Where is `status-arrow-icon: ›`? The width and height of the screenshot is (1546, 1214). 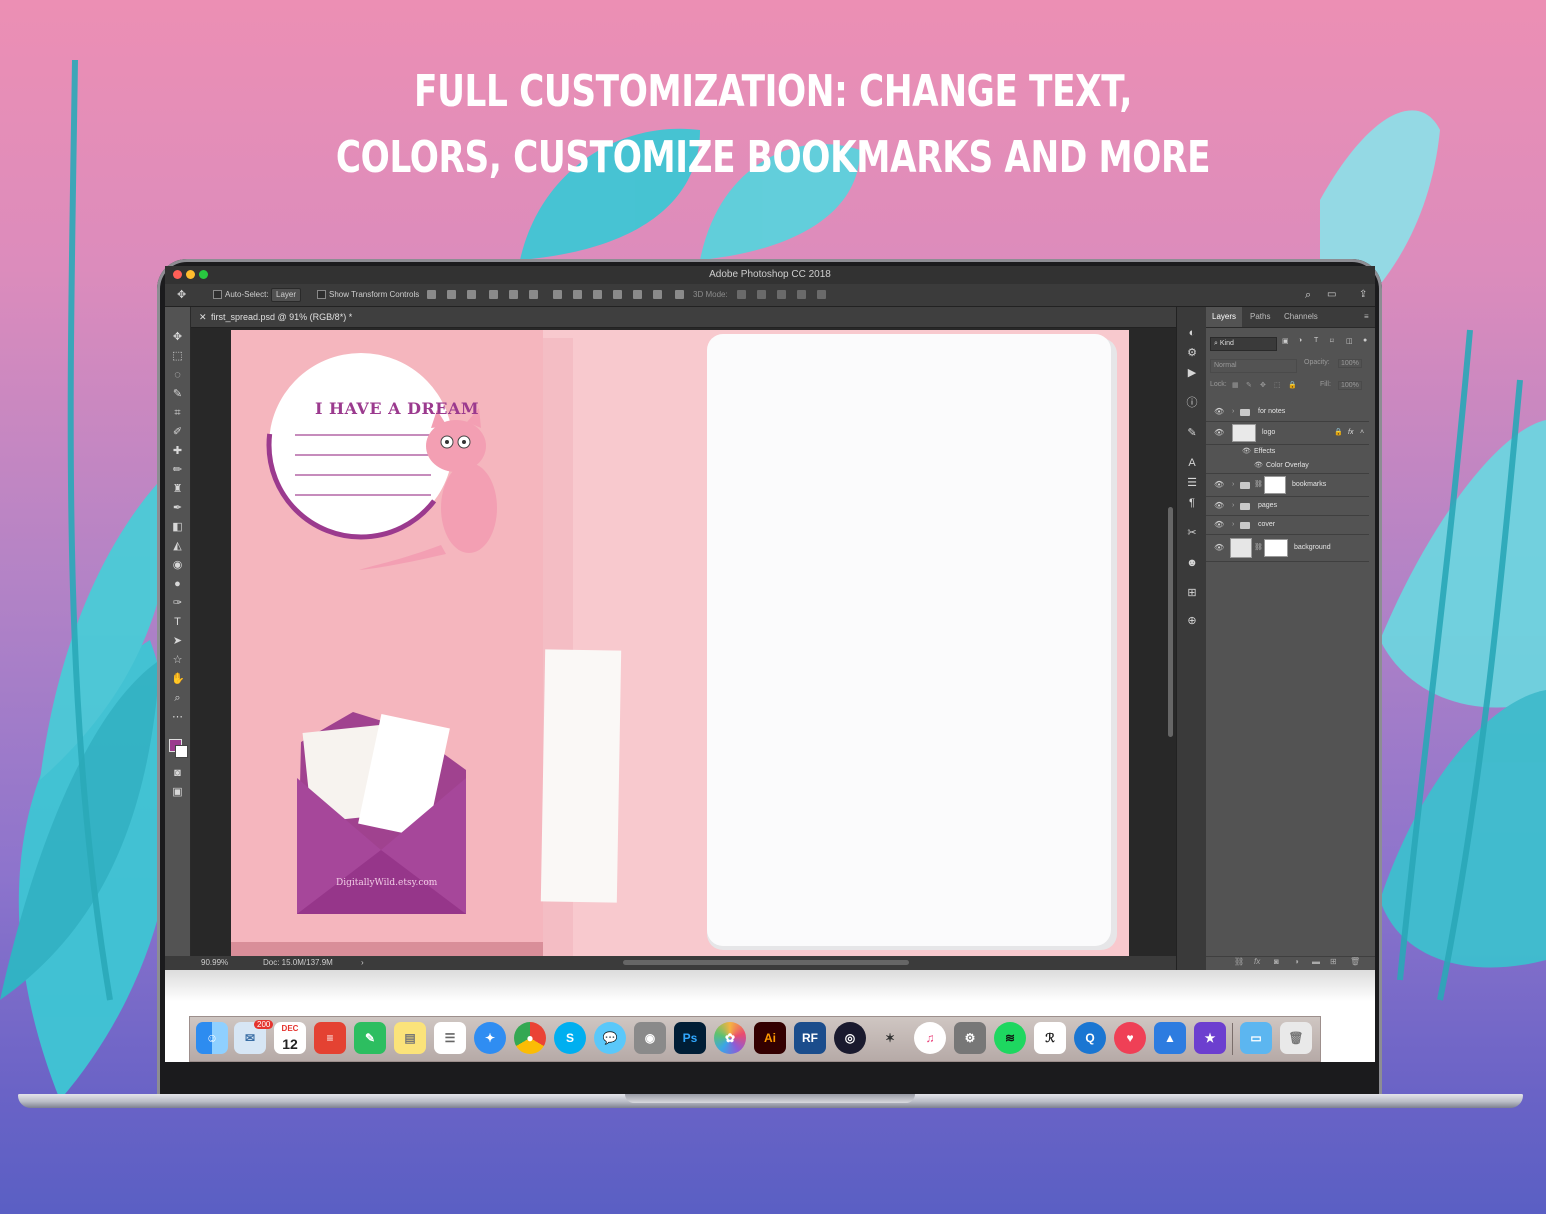 status-arrow-icon: › is located at coordinates (362, 963).